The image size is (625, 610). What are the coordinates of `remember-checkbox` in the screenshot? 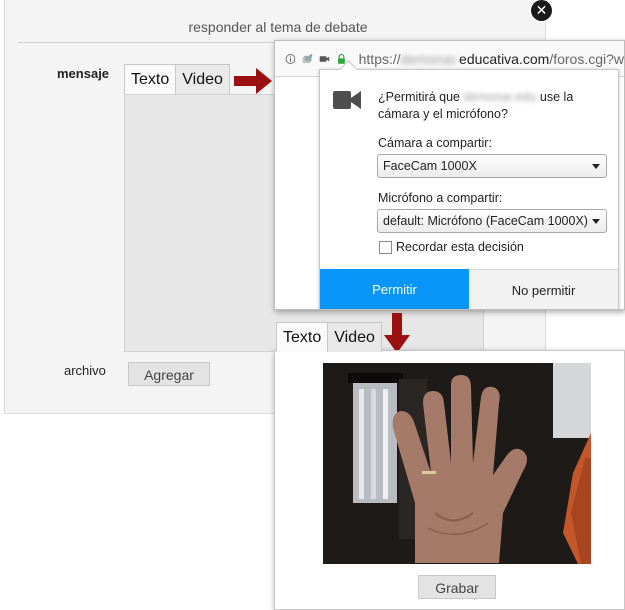 It's located at (385, 247).